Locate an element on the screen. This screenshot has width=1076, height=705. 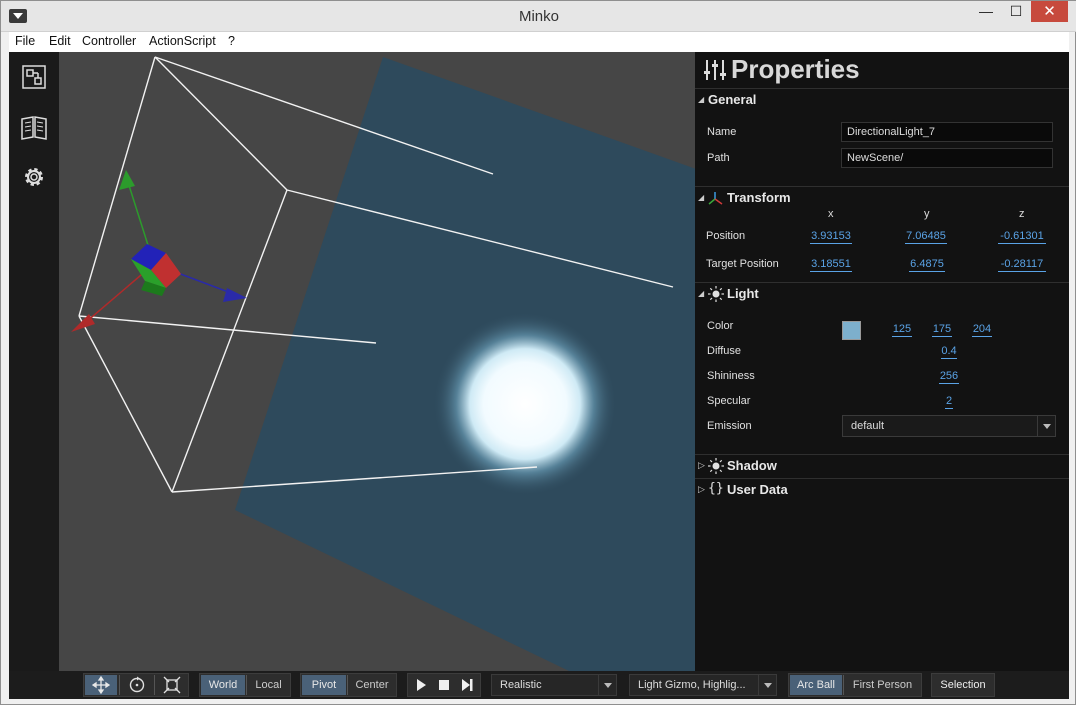
selection-button: Selection is located at coordinates (963, 685).